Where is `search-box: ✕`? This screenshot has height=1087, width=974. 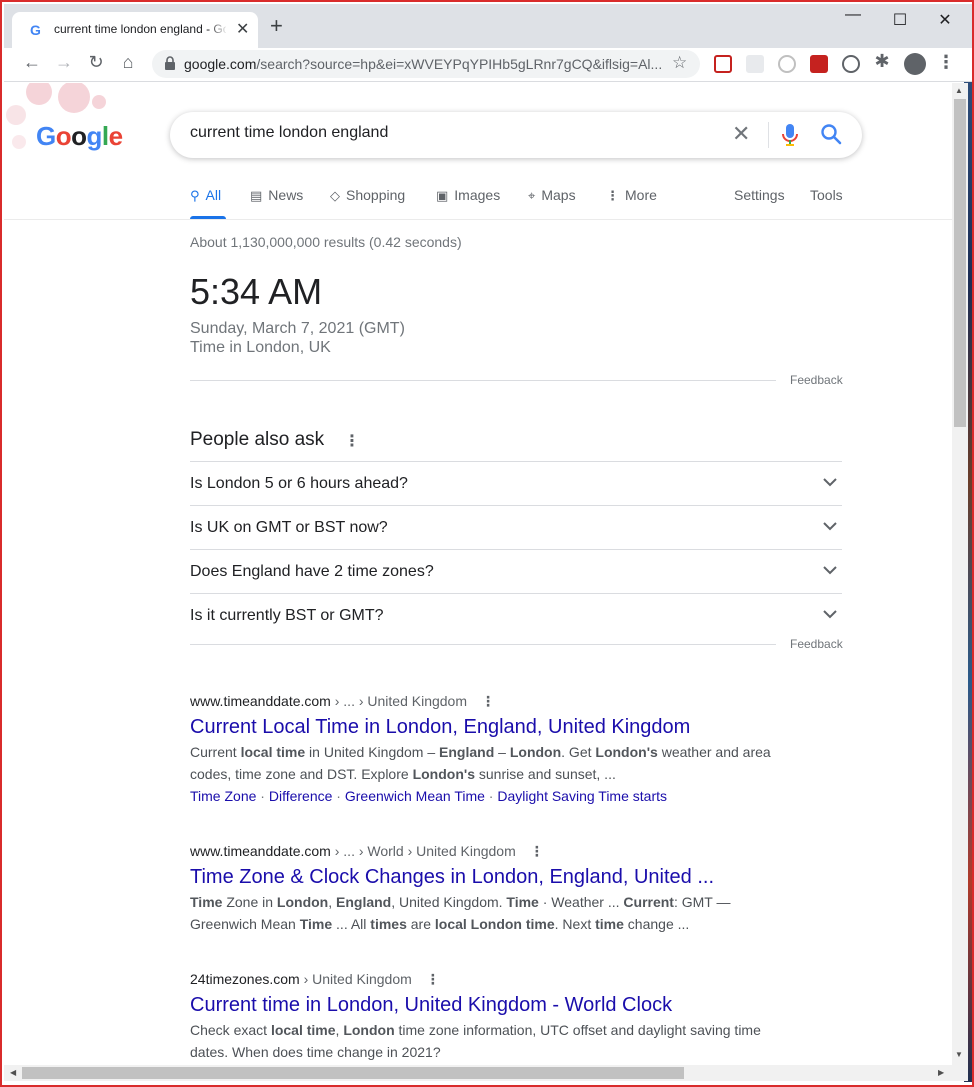 search-box: ✕ is located at coordinates (516, 135).